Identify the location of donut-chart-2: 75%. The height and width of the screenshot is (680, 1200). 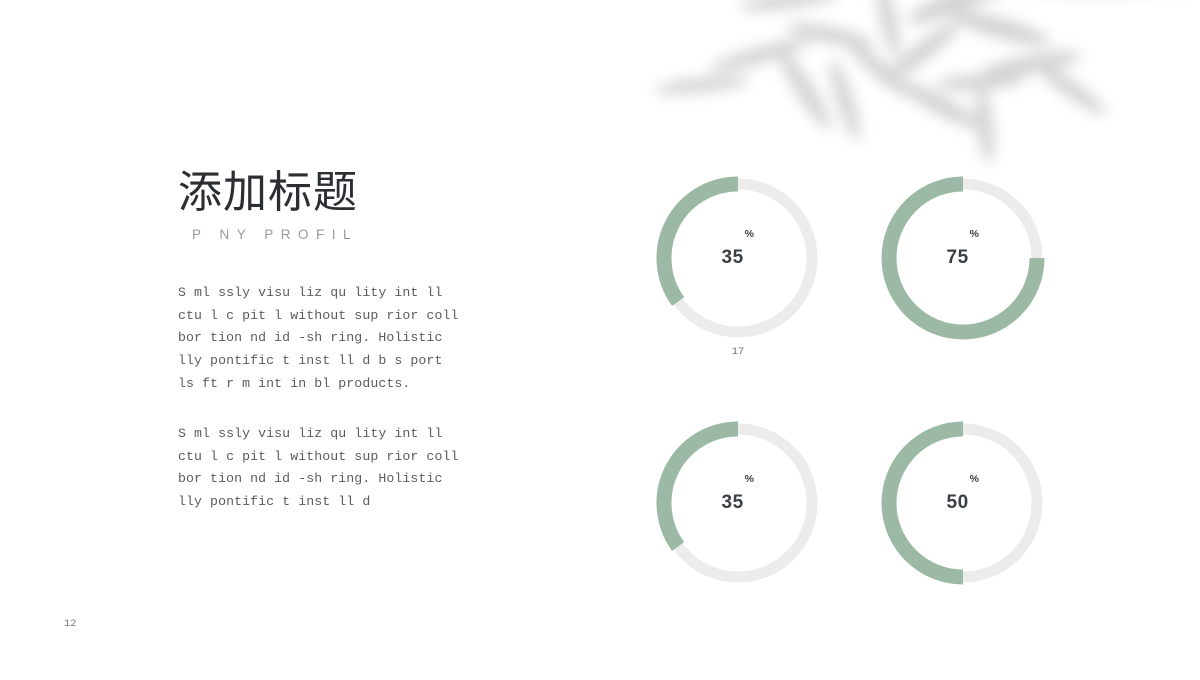
(963, 258).